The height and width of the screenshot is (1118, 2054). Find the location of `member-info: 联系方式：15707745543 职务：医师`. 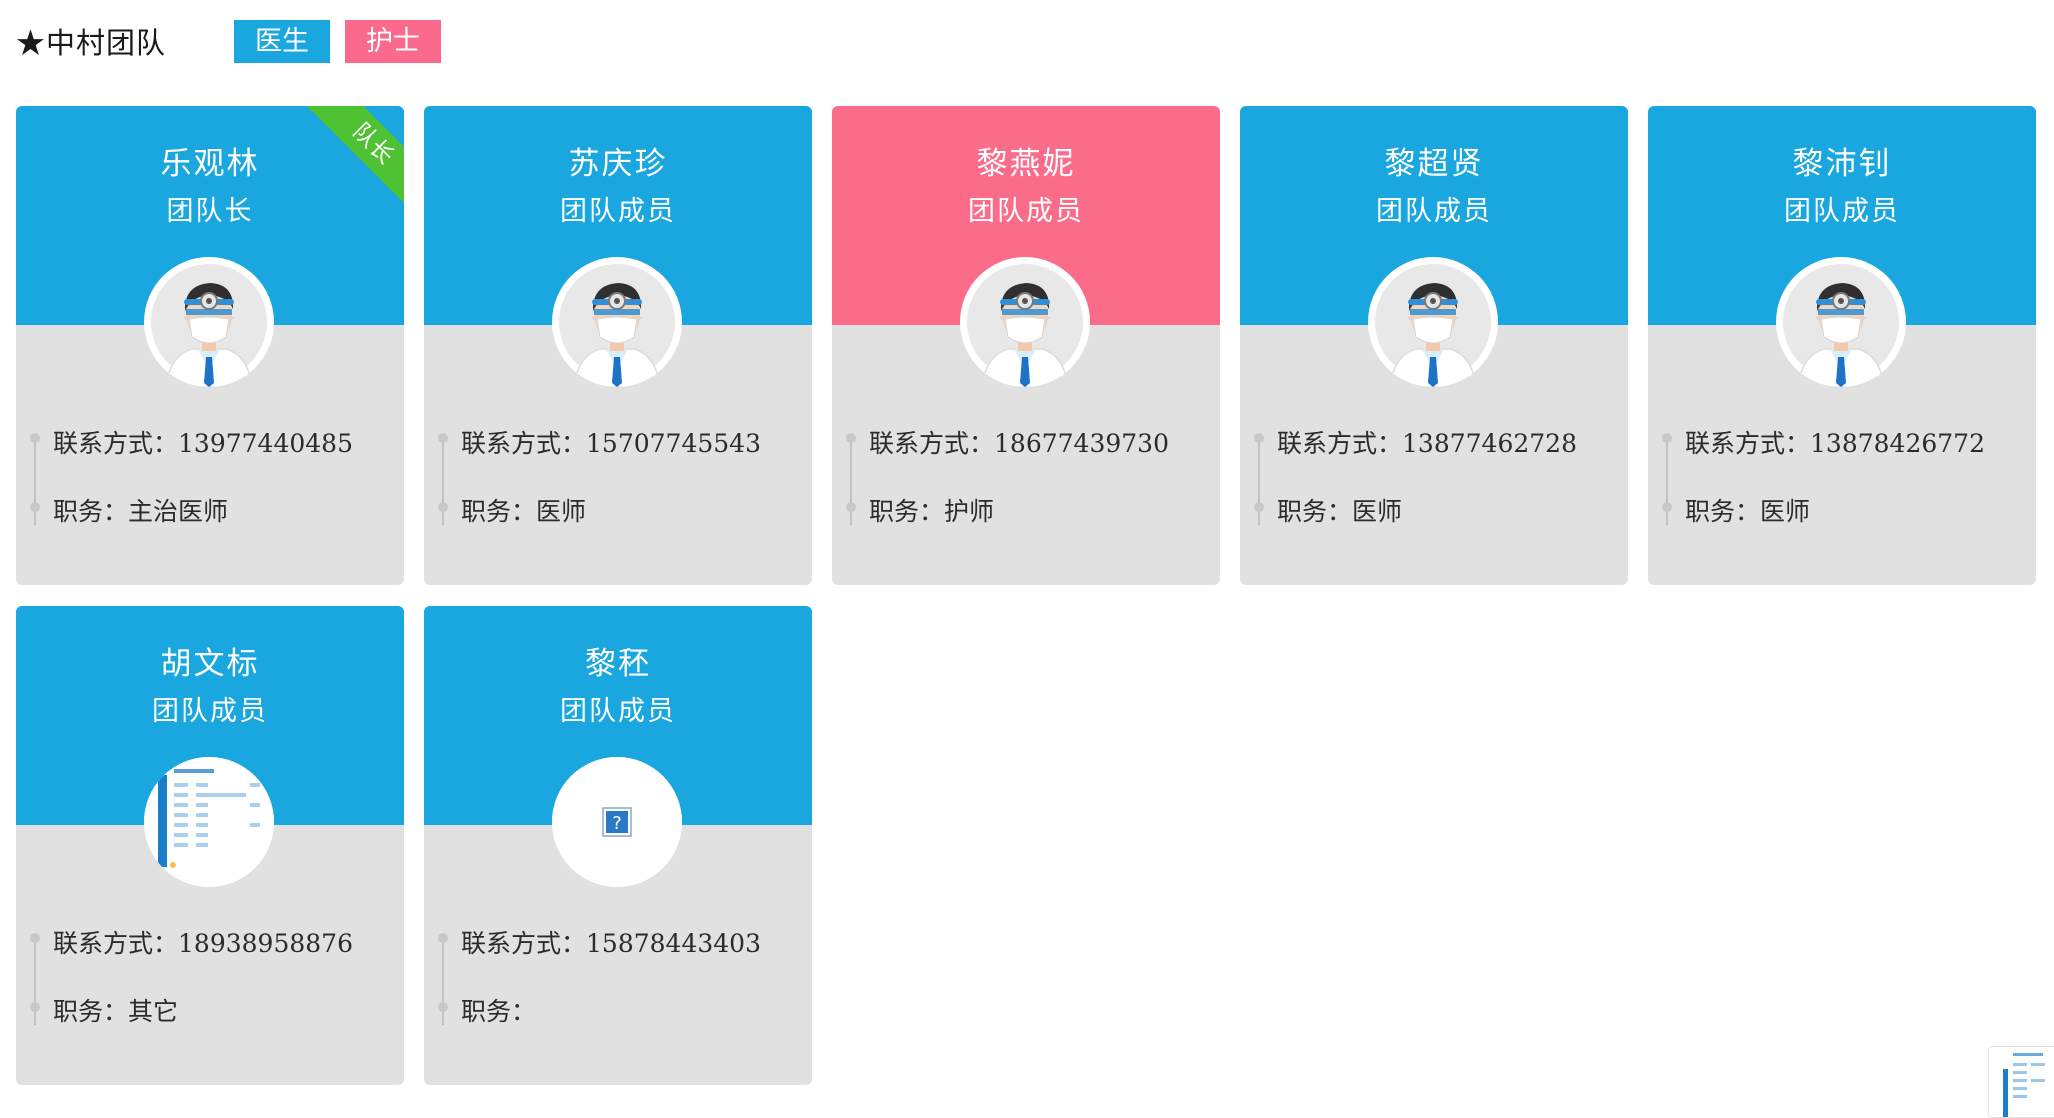

member-info: 联系方式：15707745543 职务：医师 is located at coordinates (618, 492).